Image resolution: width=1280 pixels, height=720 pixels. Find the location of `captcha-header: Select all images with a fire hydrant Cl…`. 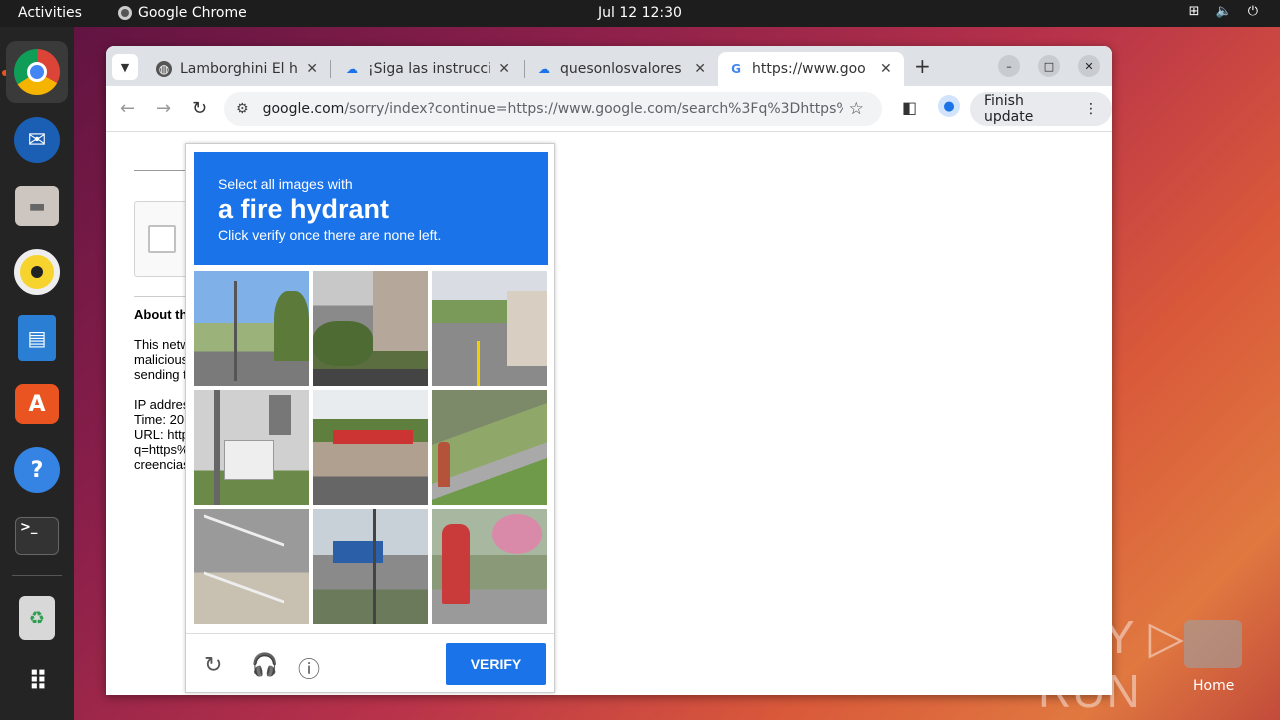

captcha-header: Select all images with a fire hydrant Cl… is located at coordinates (371, 208).